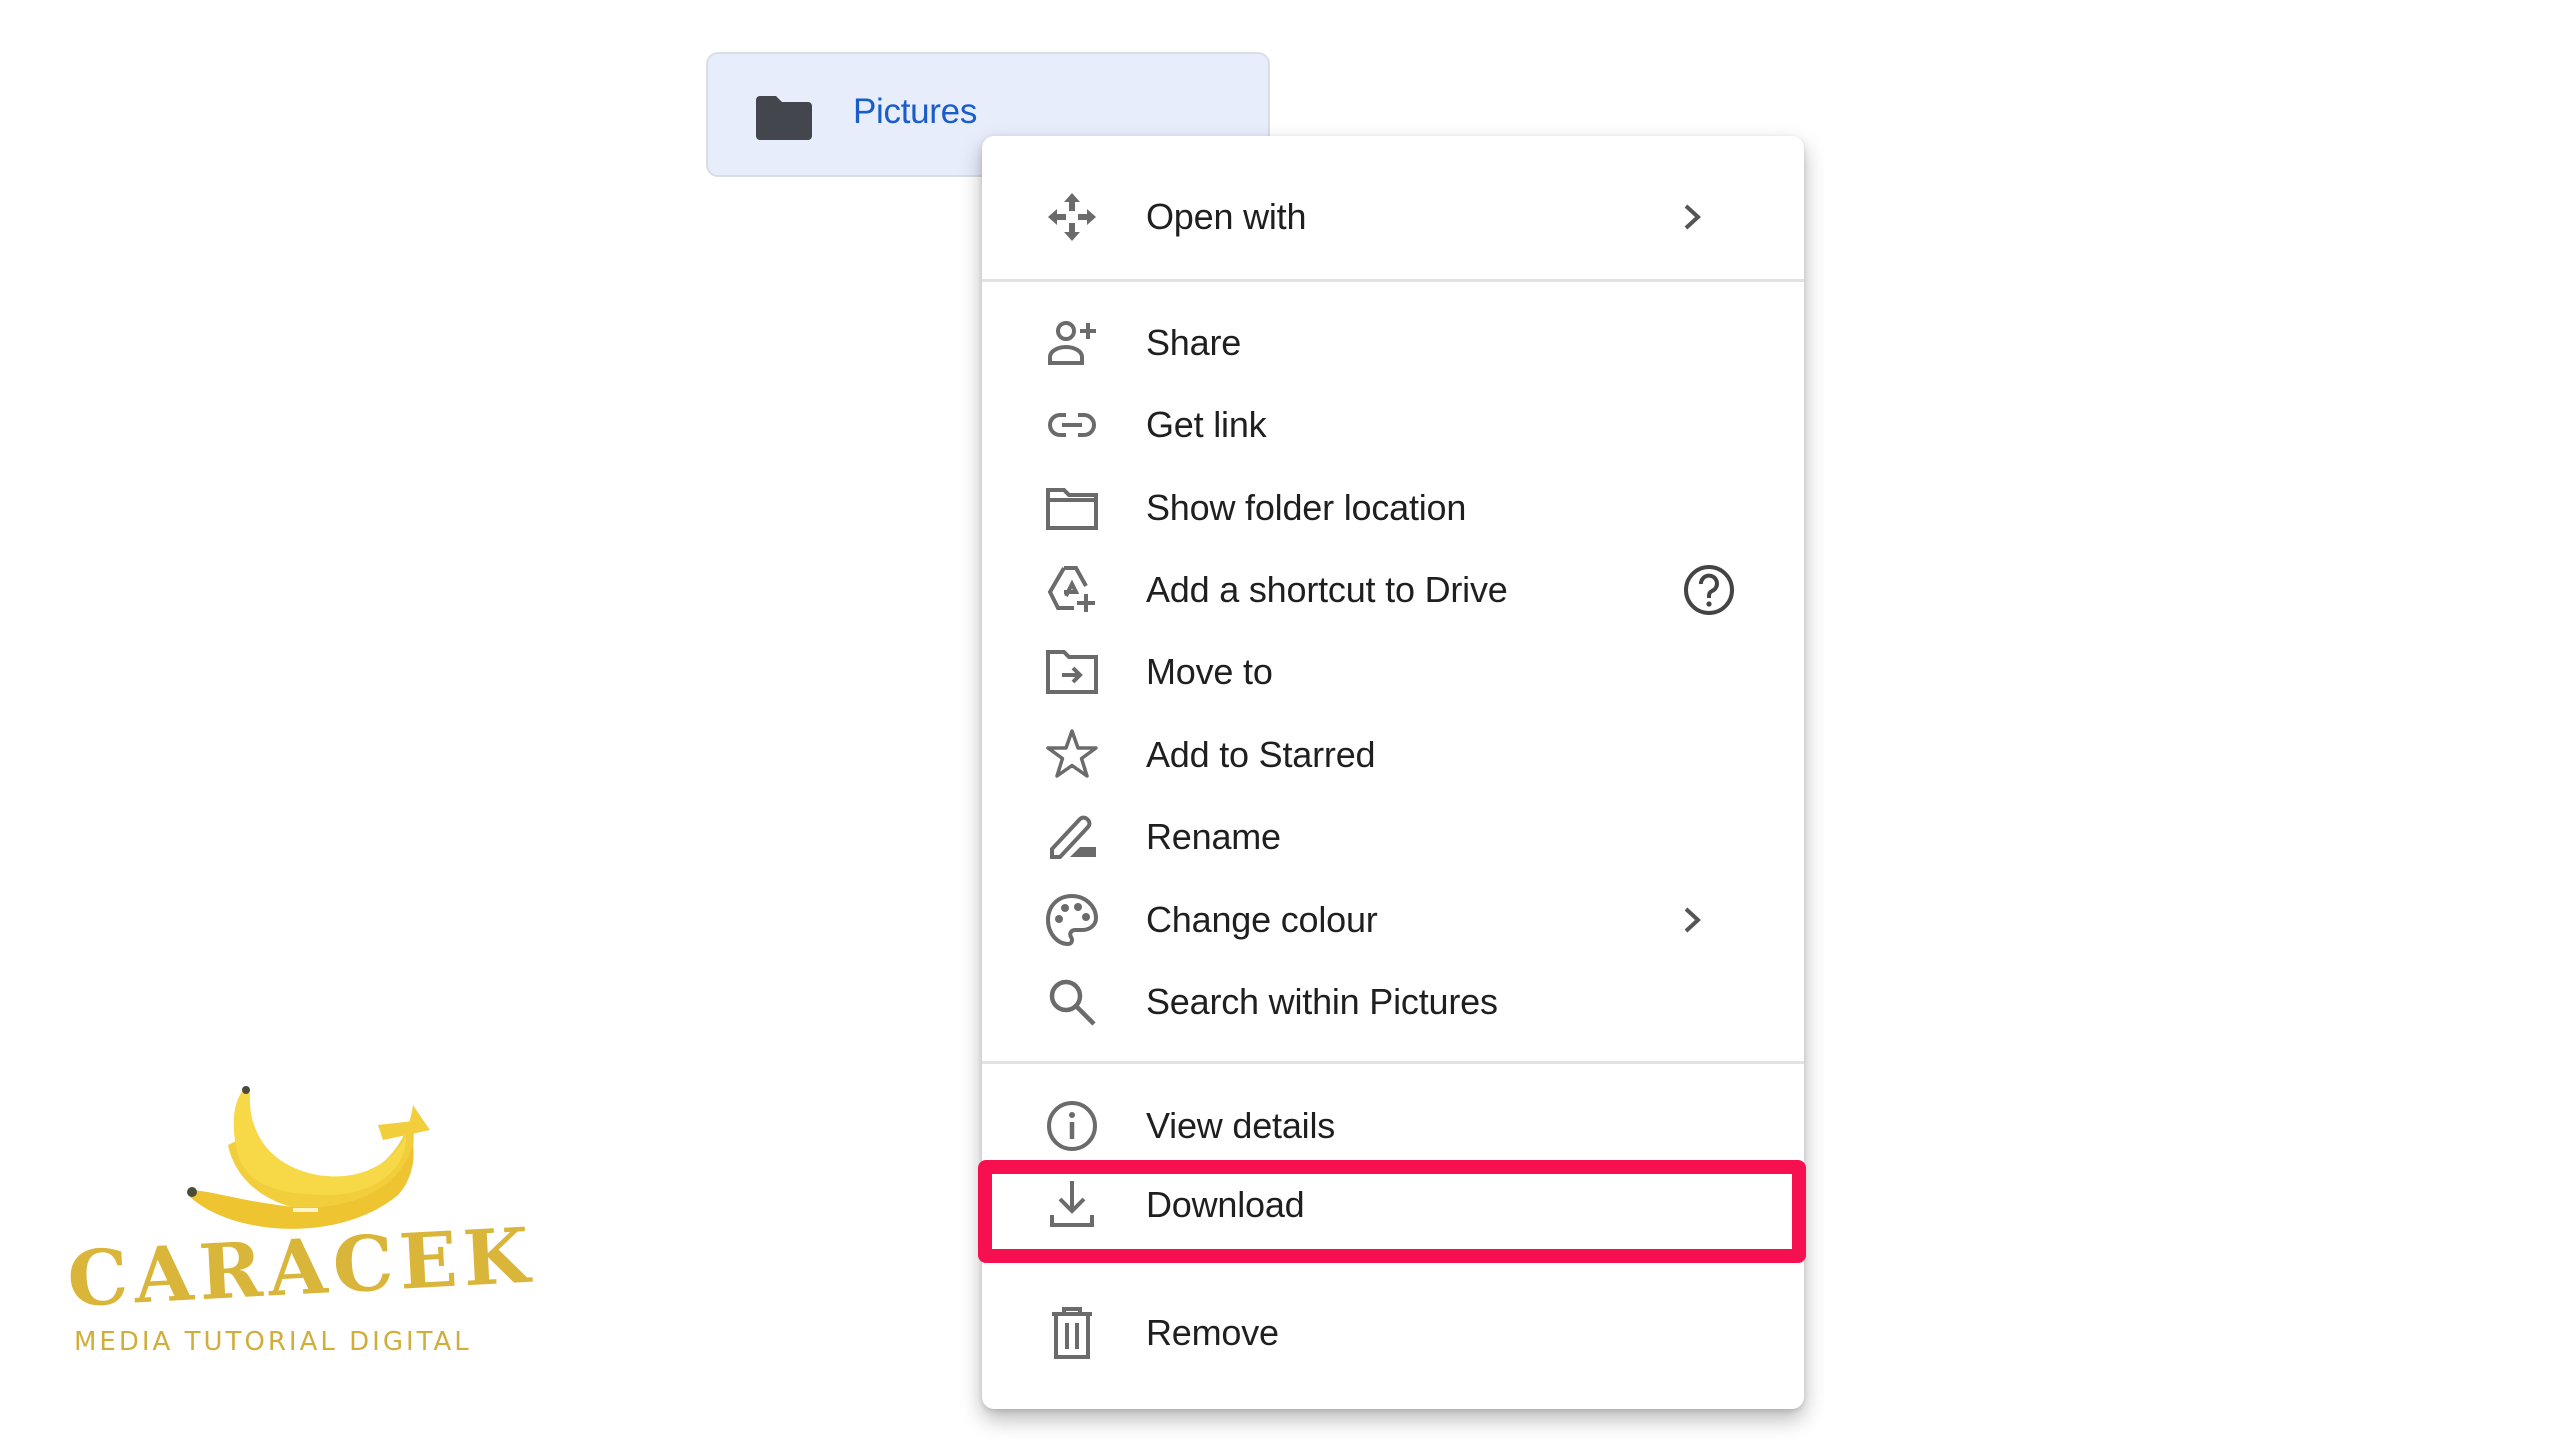 This screenshot has width=2560, height=1440. What do you see at coordinates (1072, 1333) in the screenshot?
I see `trash-icon` at bounding box center [1072, 1333].